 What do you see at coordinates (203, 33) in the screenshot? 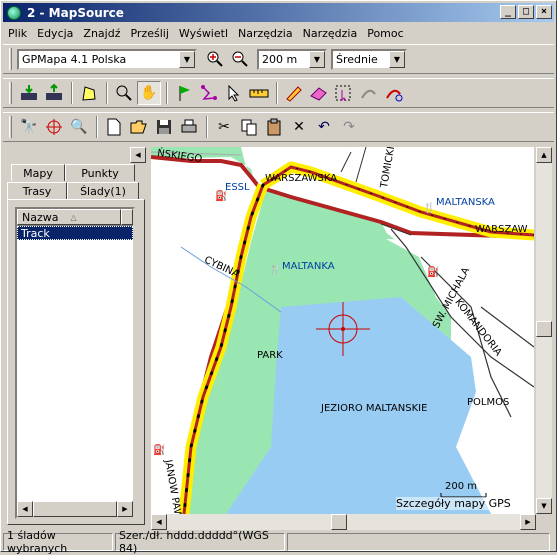
I see `menu-wyswietl: Wyświetl` at bounding box center [203, 33].